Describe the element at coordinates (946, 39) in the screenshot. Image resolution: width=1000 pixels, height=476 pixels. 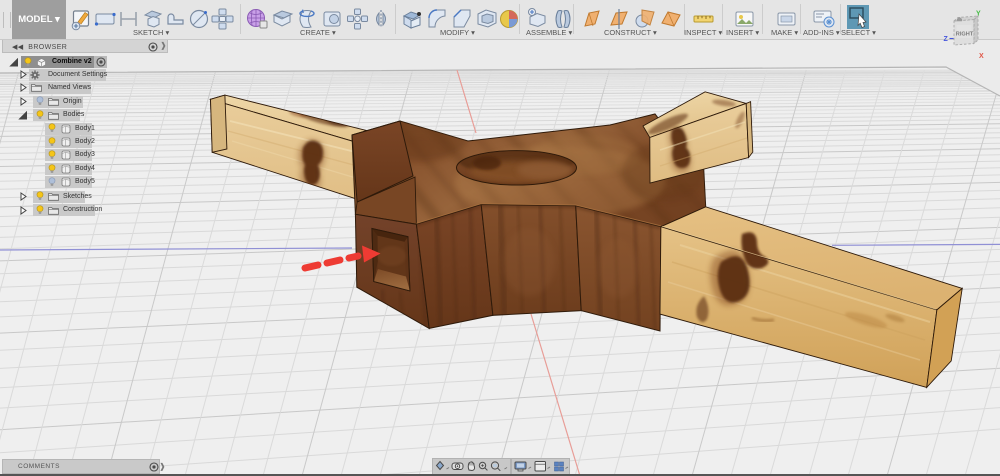
I see `svg-text: Z` at that location.